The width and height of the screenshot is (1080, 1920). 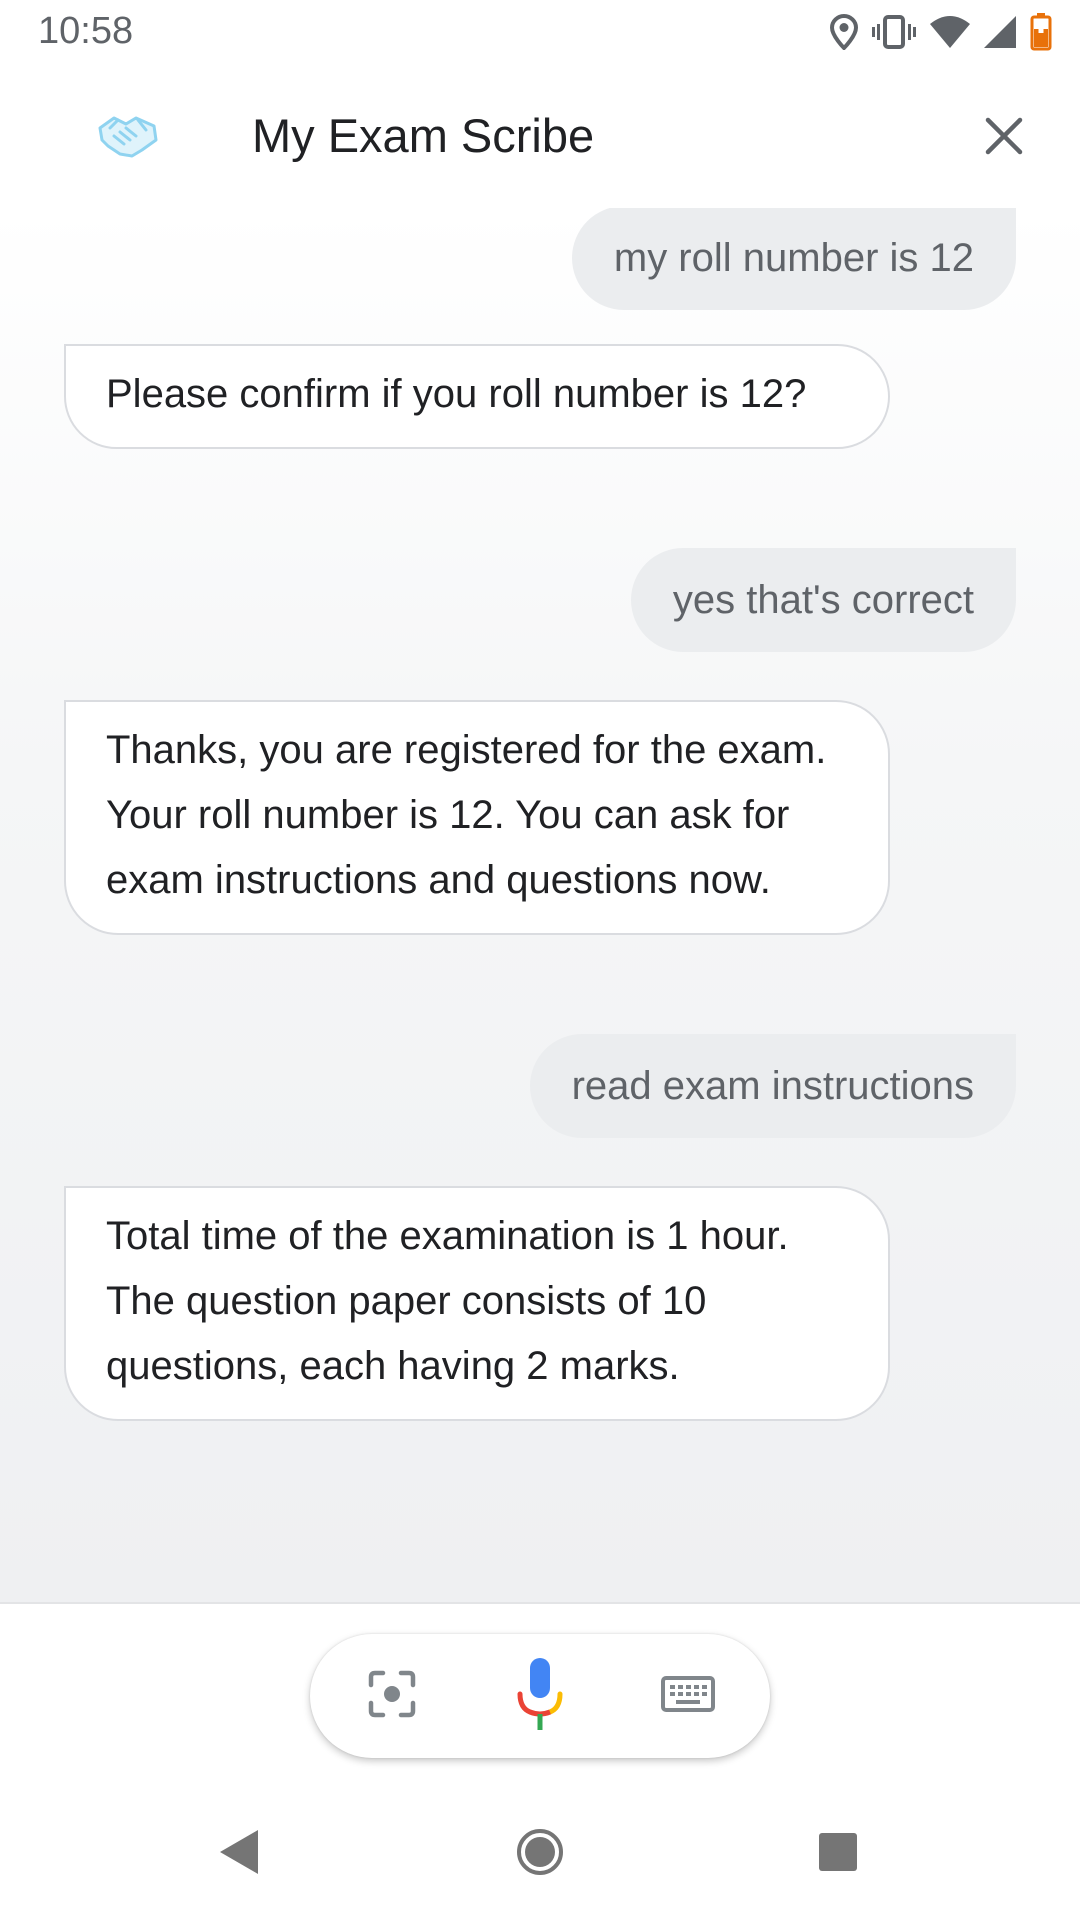 I want to click on recents-icon, so click(x=838, y=1854).